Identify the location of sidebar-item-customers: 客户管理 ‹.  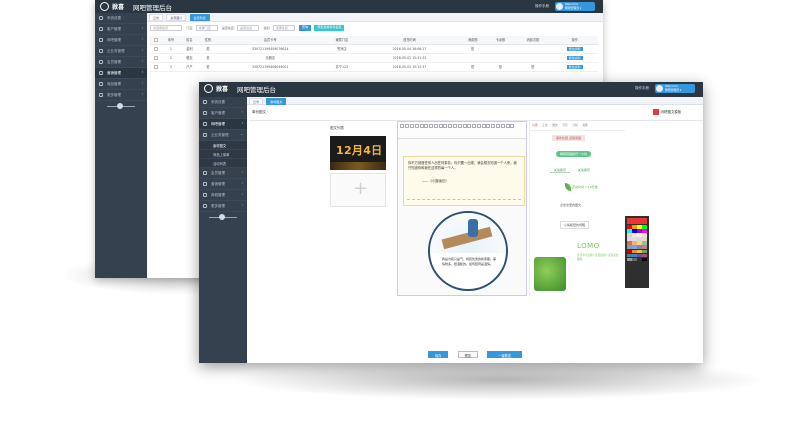
(223, 113).